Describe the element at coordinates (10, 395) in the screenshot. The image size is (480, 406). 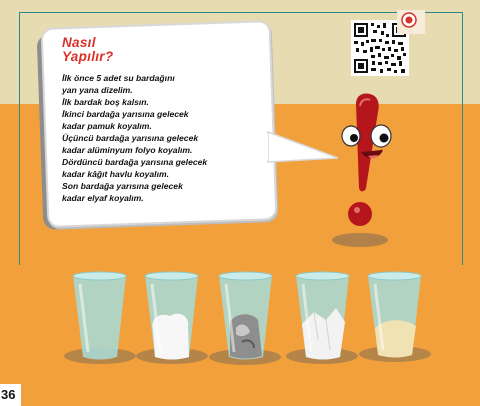
I see `page-number: 36` at that location.